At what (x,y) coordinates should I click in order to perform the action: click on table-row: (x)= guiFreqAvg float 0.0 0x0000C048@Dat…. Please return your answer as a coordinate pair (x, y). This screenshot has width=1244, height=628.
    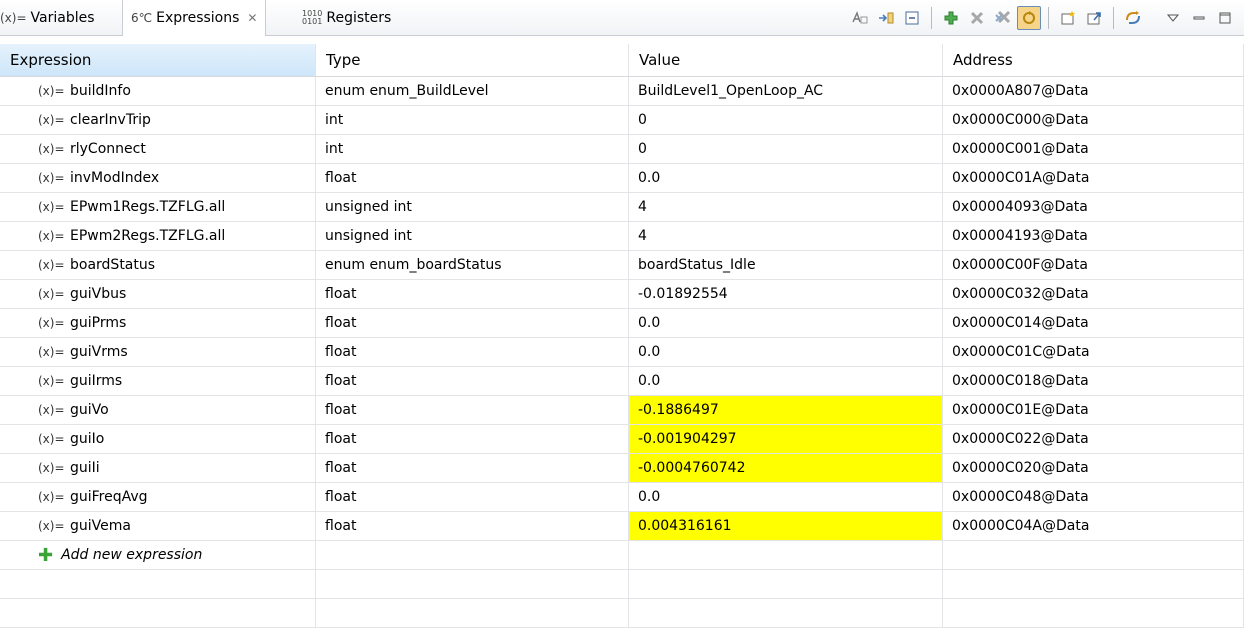
    Looking at the image, I should click on (622, 497).